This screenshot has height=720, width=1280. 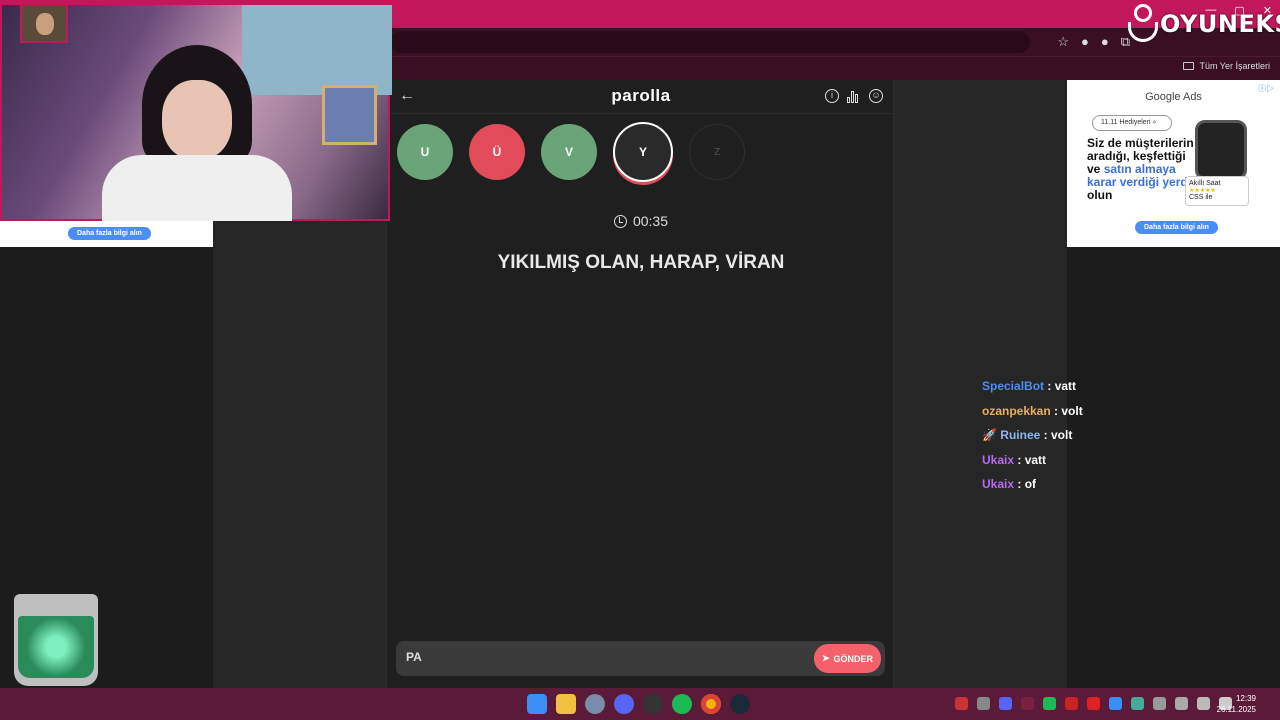 What do you see at coordinates (425, 152) in the screenshot?
I see `letter-bubble-u: U` at bounding box center [425, 152].